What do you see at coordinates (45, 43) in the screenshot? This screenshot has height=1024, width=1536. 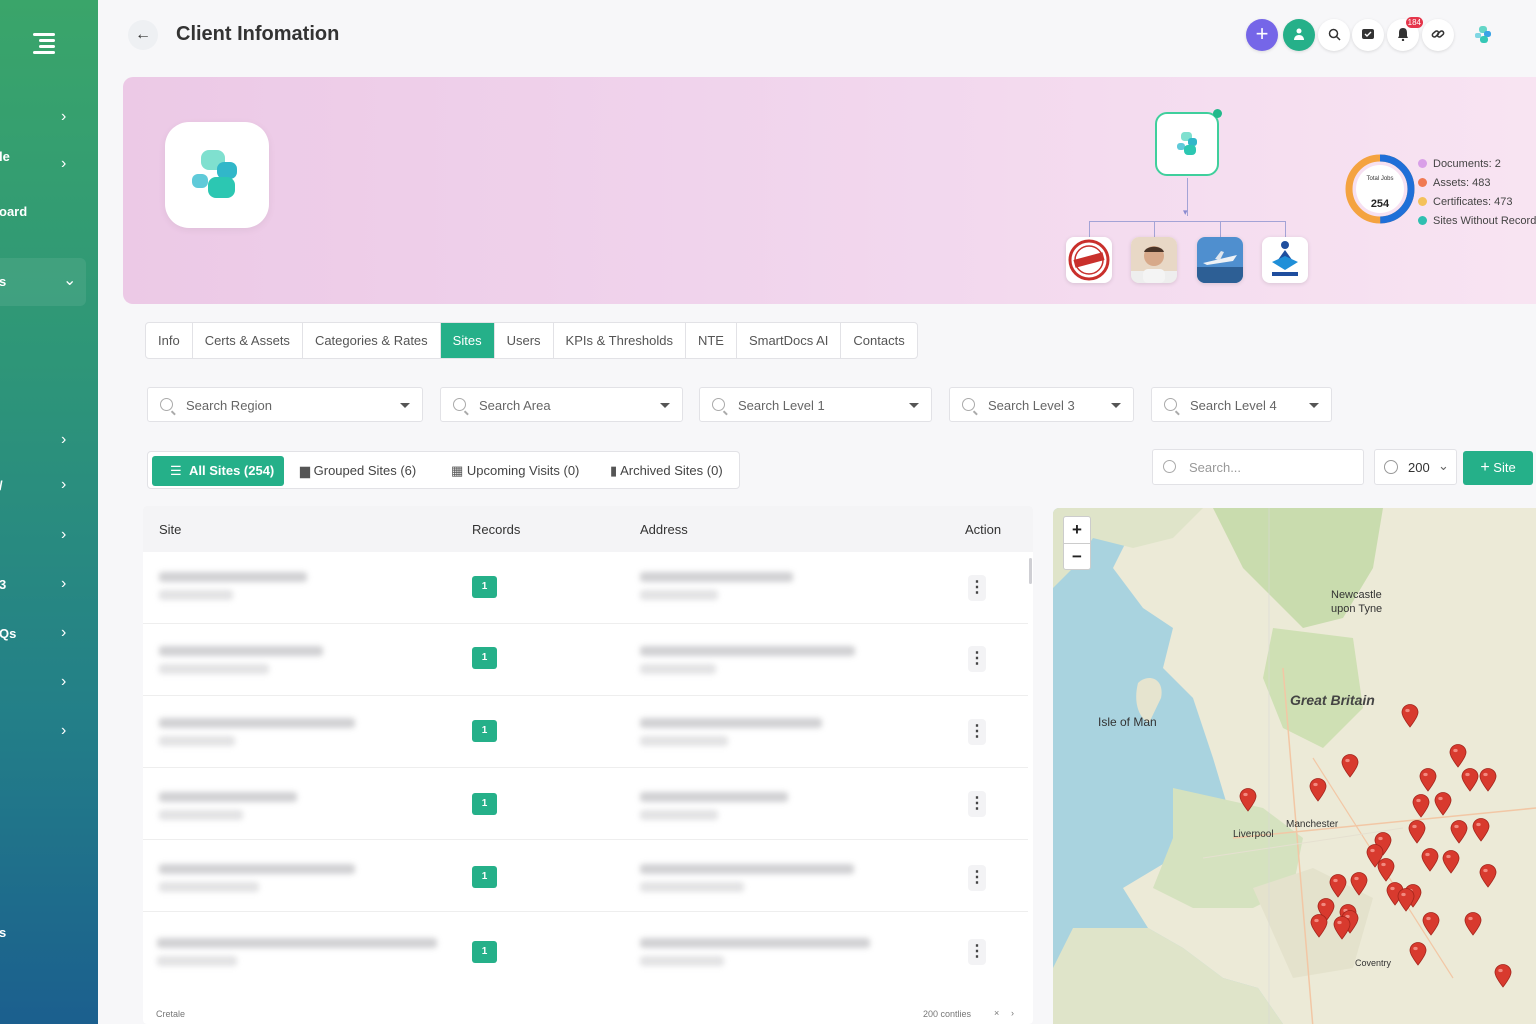 I see `menu-toggle-icon` at bounding box center [45, 43].